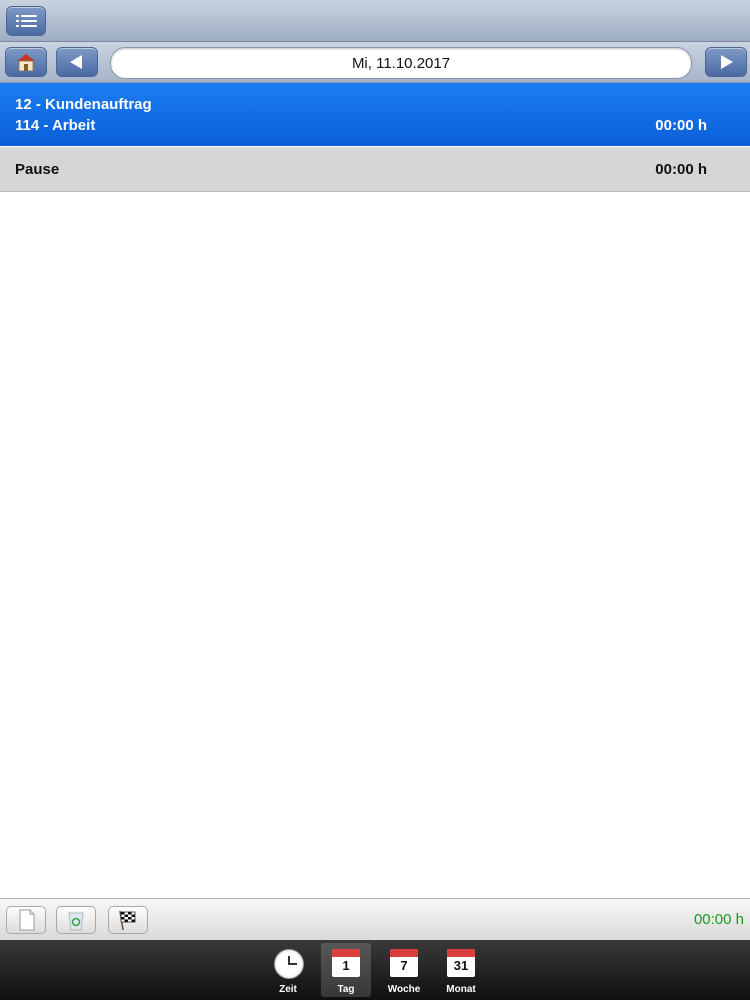  What do you see at coordinates (404, 989) in the screenshot?
I see `tab-label: Woche` at bounding box center [404, 989].